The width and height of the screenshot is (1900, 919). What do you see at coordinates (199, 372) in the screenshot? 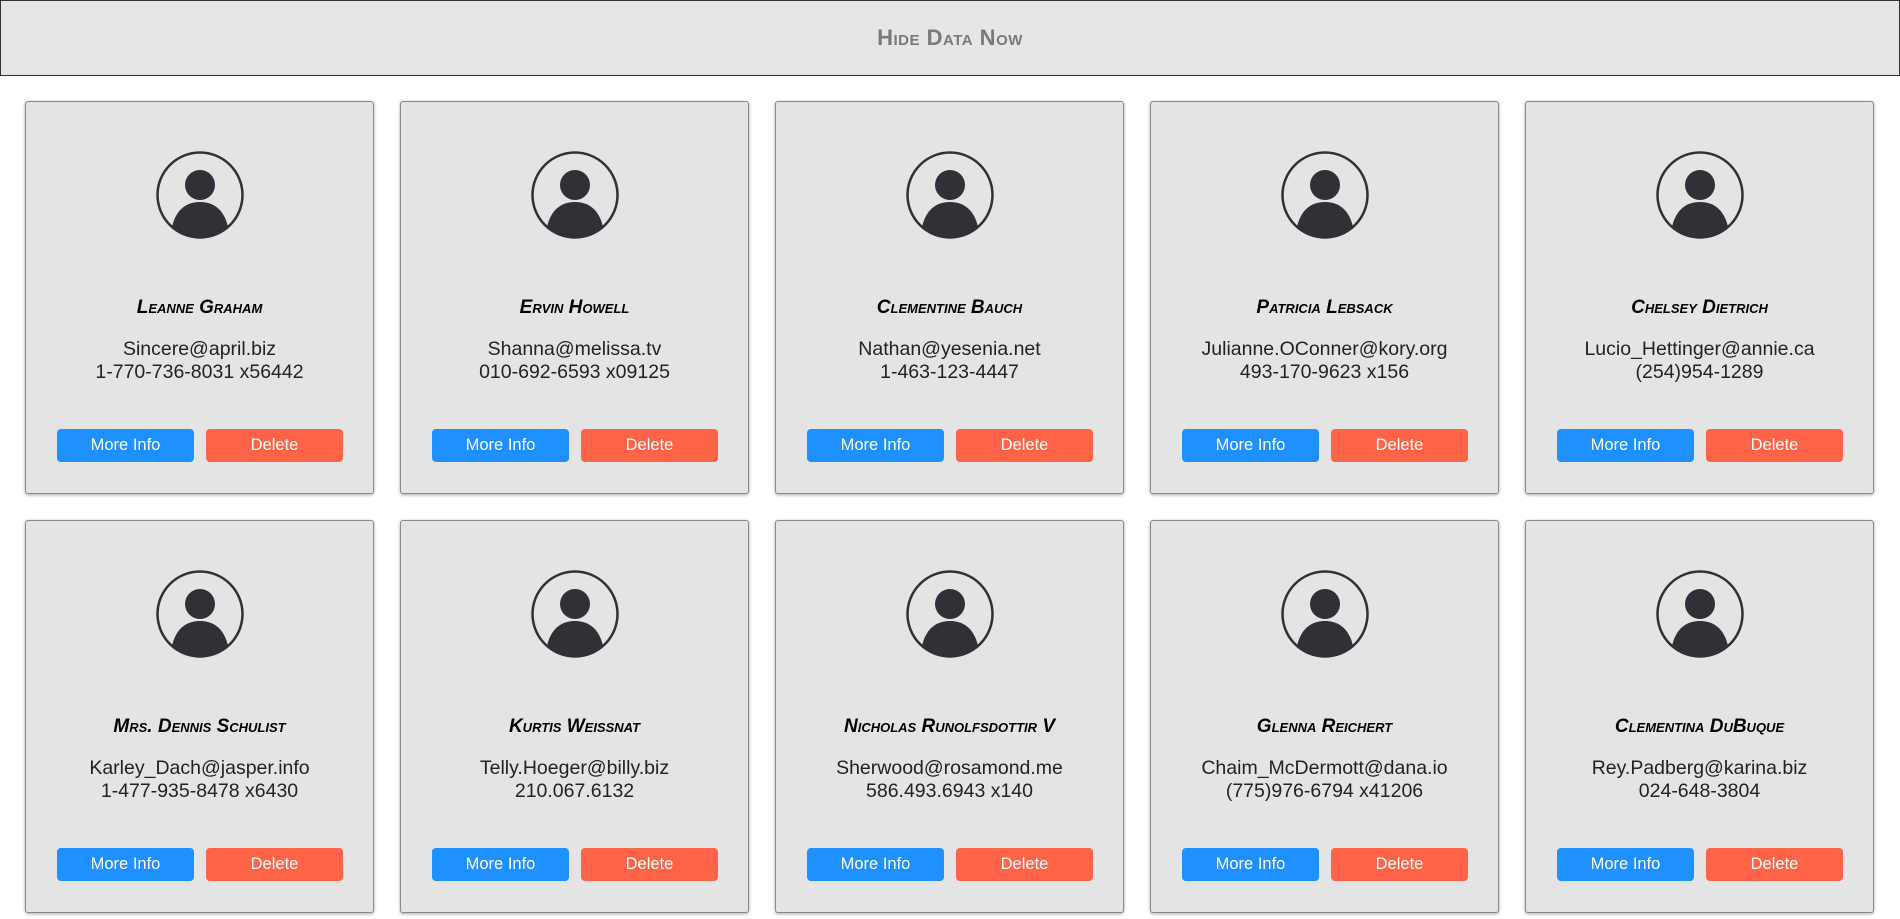
I see `user-phone: 1-770-736-8031 x56442` at bounding box center [199, 372].